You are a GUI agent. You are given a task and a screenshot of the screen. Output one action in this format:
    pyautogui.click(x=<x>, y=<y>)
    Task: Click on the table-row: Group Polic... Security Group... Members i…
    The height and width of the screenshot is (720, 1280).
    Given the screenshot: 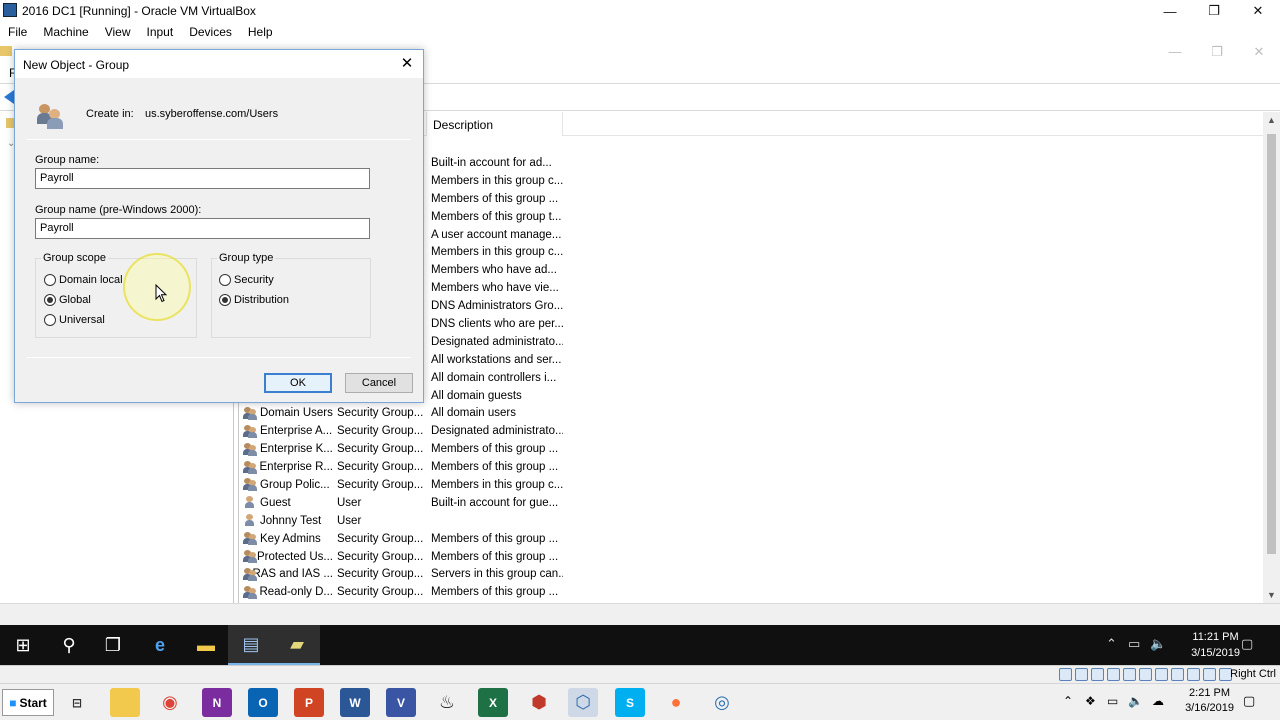 What is the action you would take?
    pyautogui.click(x=751, y=485)
    